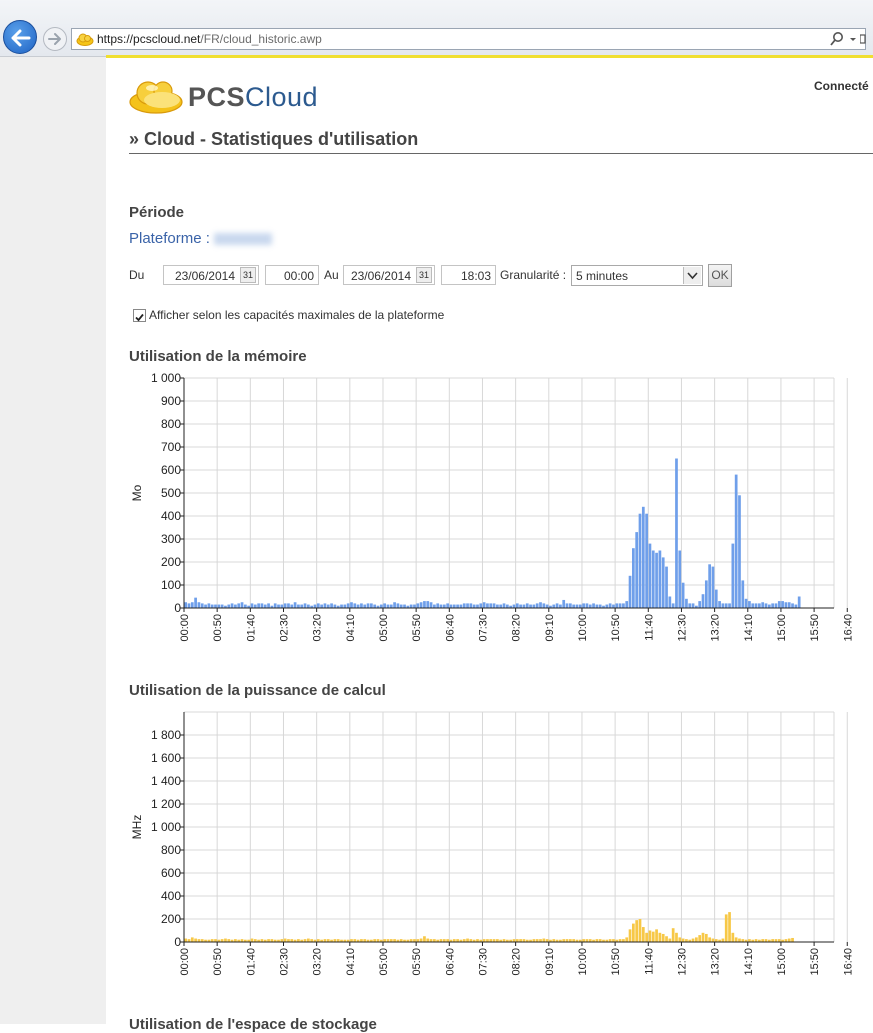 The height and width of the screenshot is (1033, 873). Describe the element at coordinates (417, 628) in the screenshot. I see `x-tick-label: 05:50` at that location.